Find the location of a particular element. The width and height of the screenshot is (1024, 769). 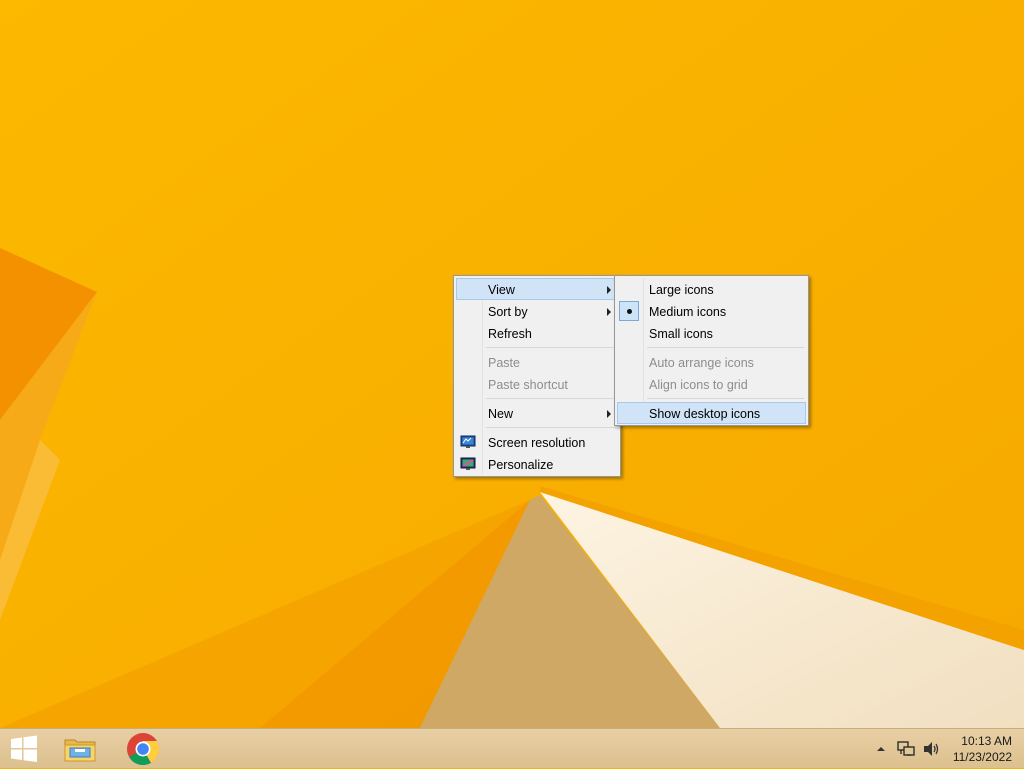

personalize-icon is located at coordinates (468, 463).